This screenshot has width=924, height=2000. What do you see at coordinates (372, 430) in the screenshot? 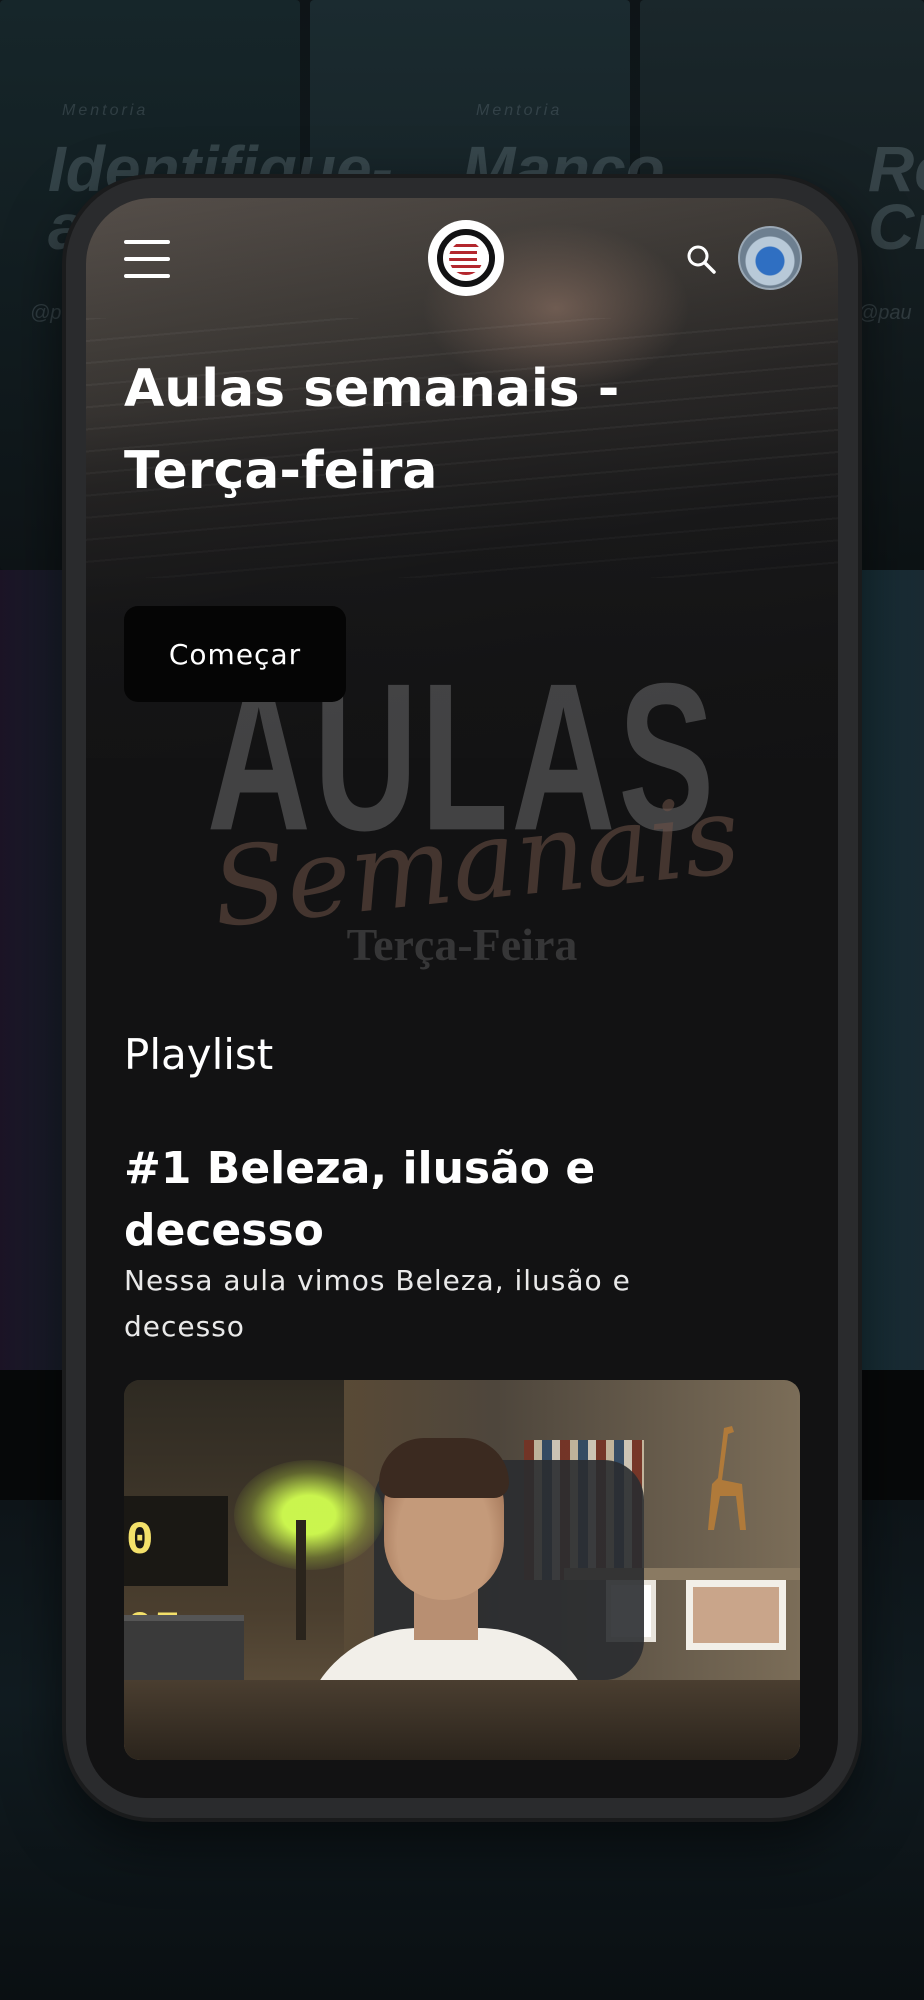
I see `page-title: Aulas semanais - Terça-feira` at bounding box center [372, 430].